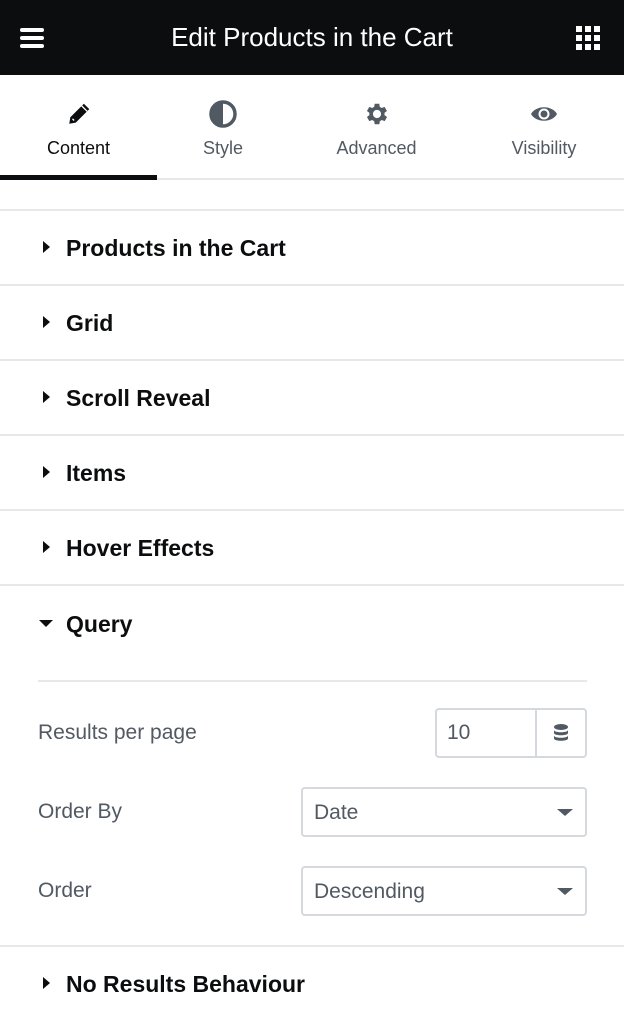  Describe the element at coordinates (312, 473) in the screenshot. I see `section-items: Items` at that location.